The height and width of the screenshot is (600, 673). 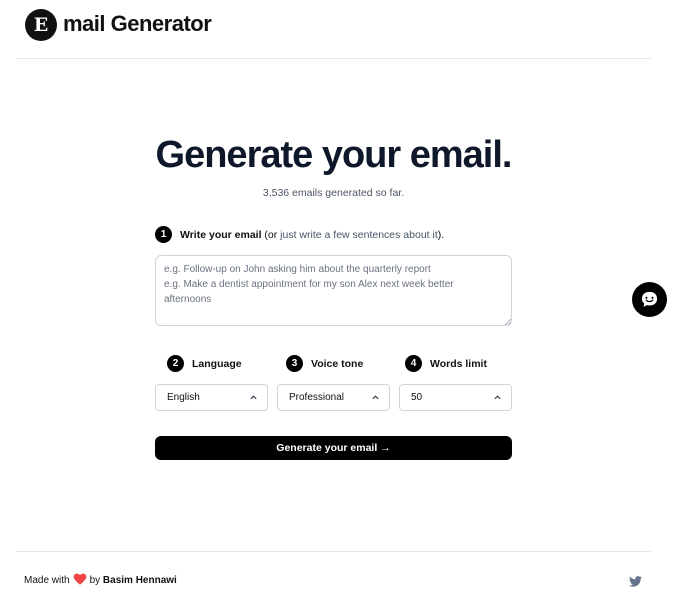 I want to click on brand-name: mail Generator, so click(x=137, y=24).